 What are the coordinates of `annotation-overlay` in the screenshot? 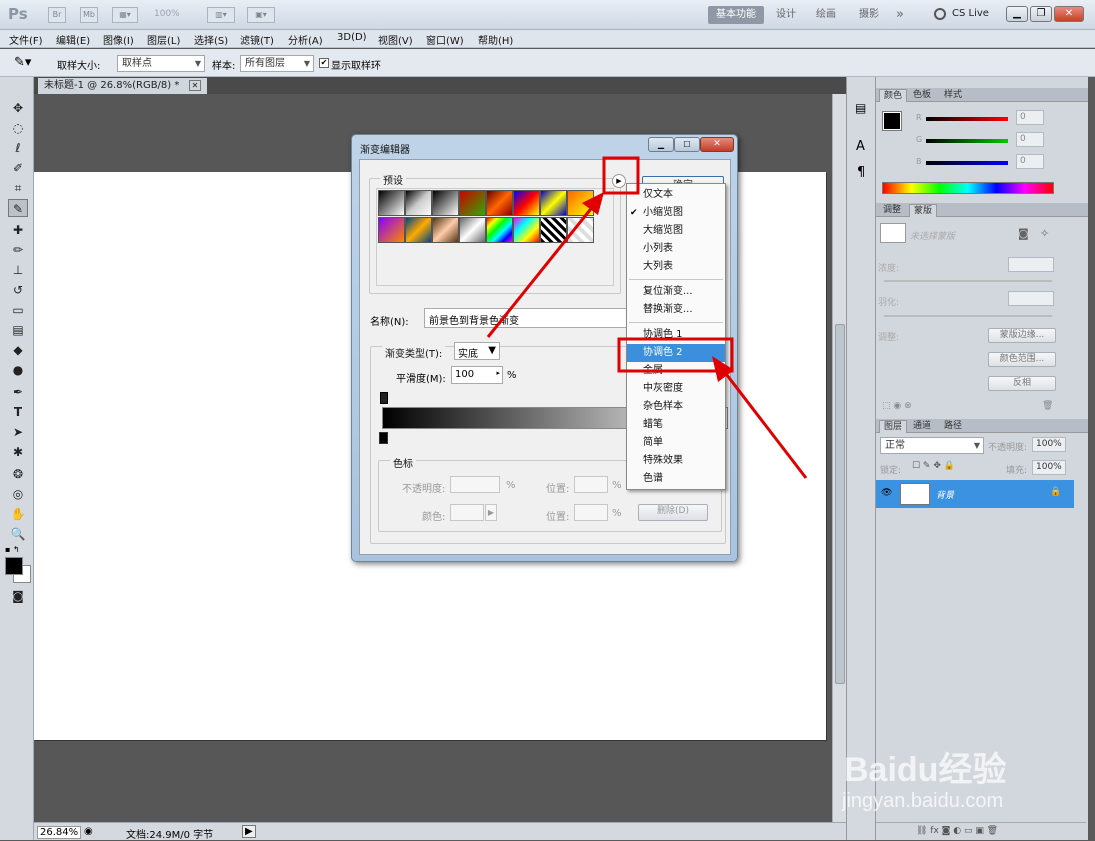 It's located at (647, 317).